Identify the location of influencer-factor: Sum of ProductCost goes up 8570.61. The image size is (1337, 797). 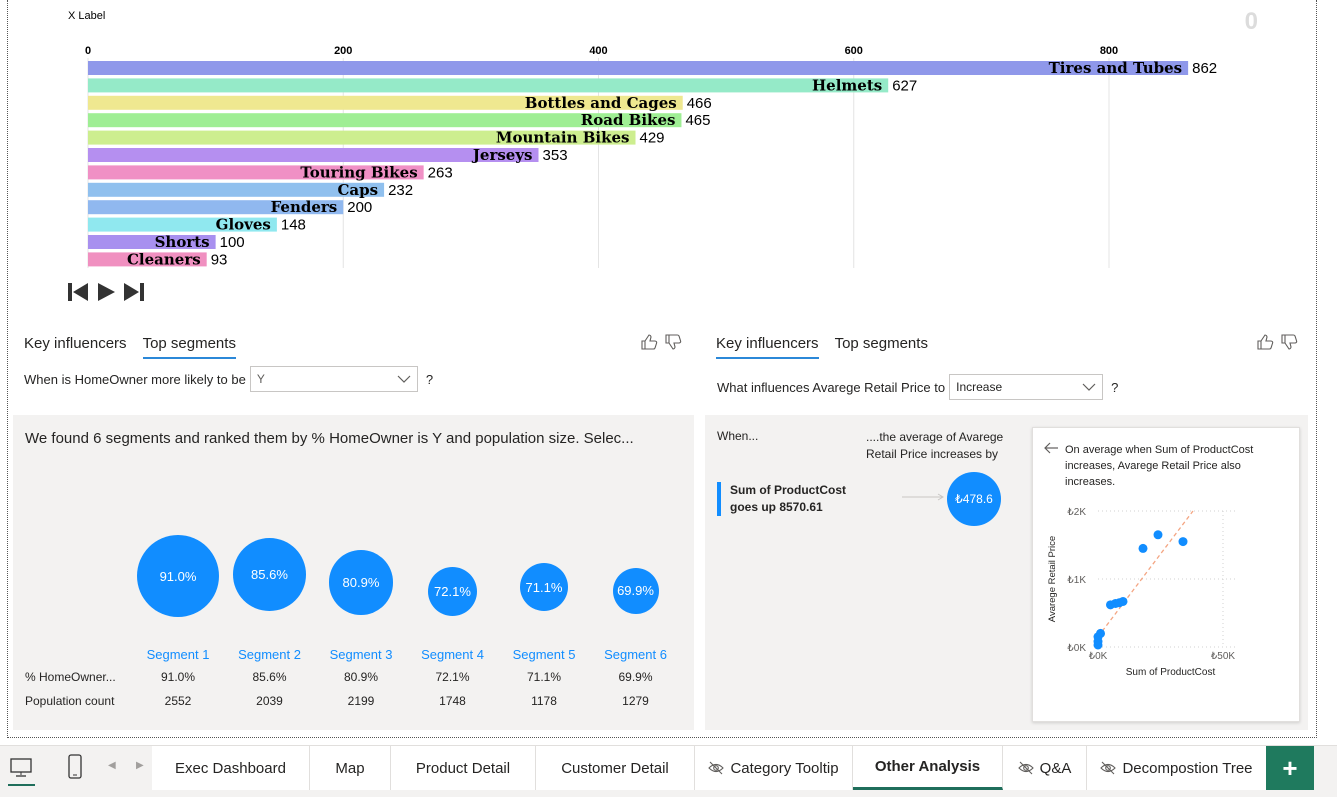
(797, 499).